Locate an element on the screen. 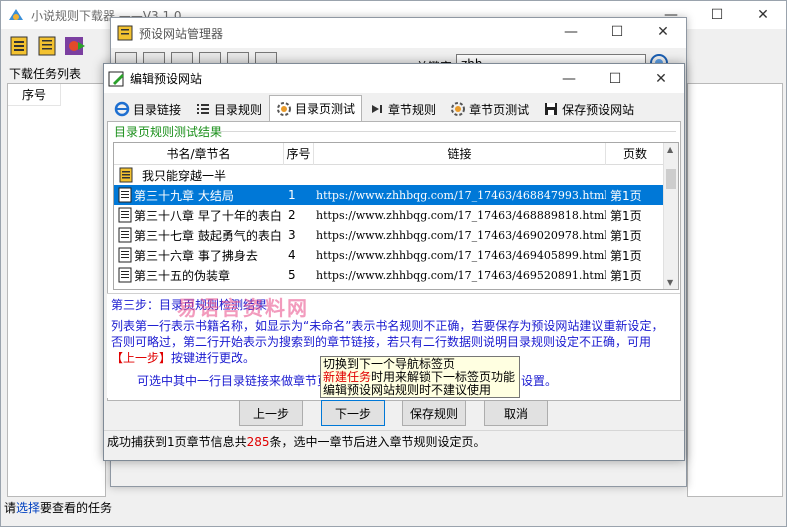 The width and height of the screenshot is (787, 527). manager-maximize-button: ☐ is located at coordinates (617, 32).